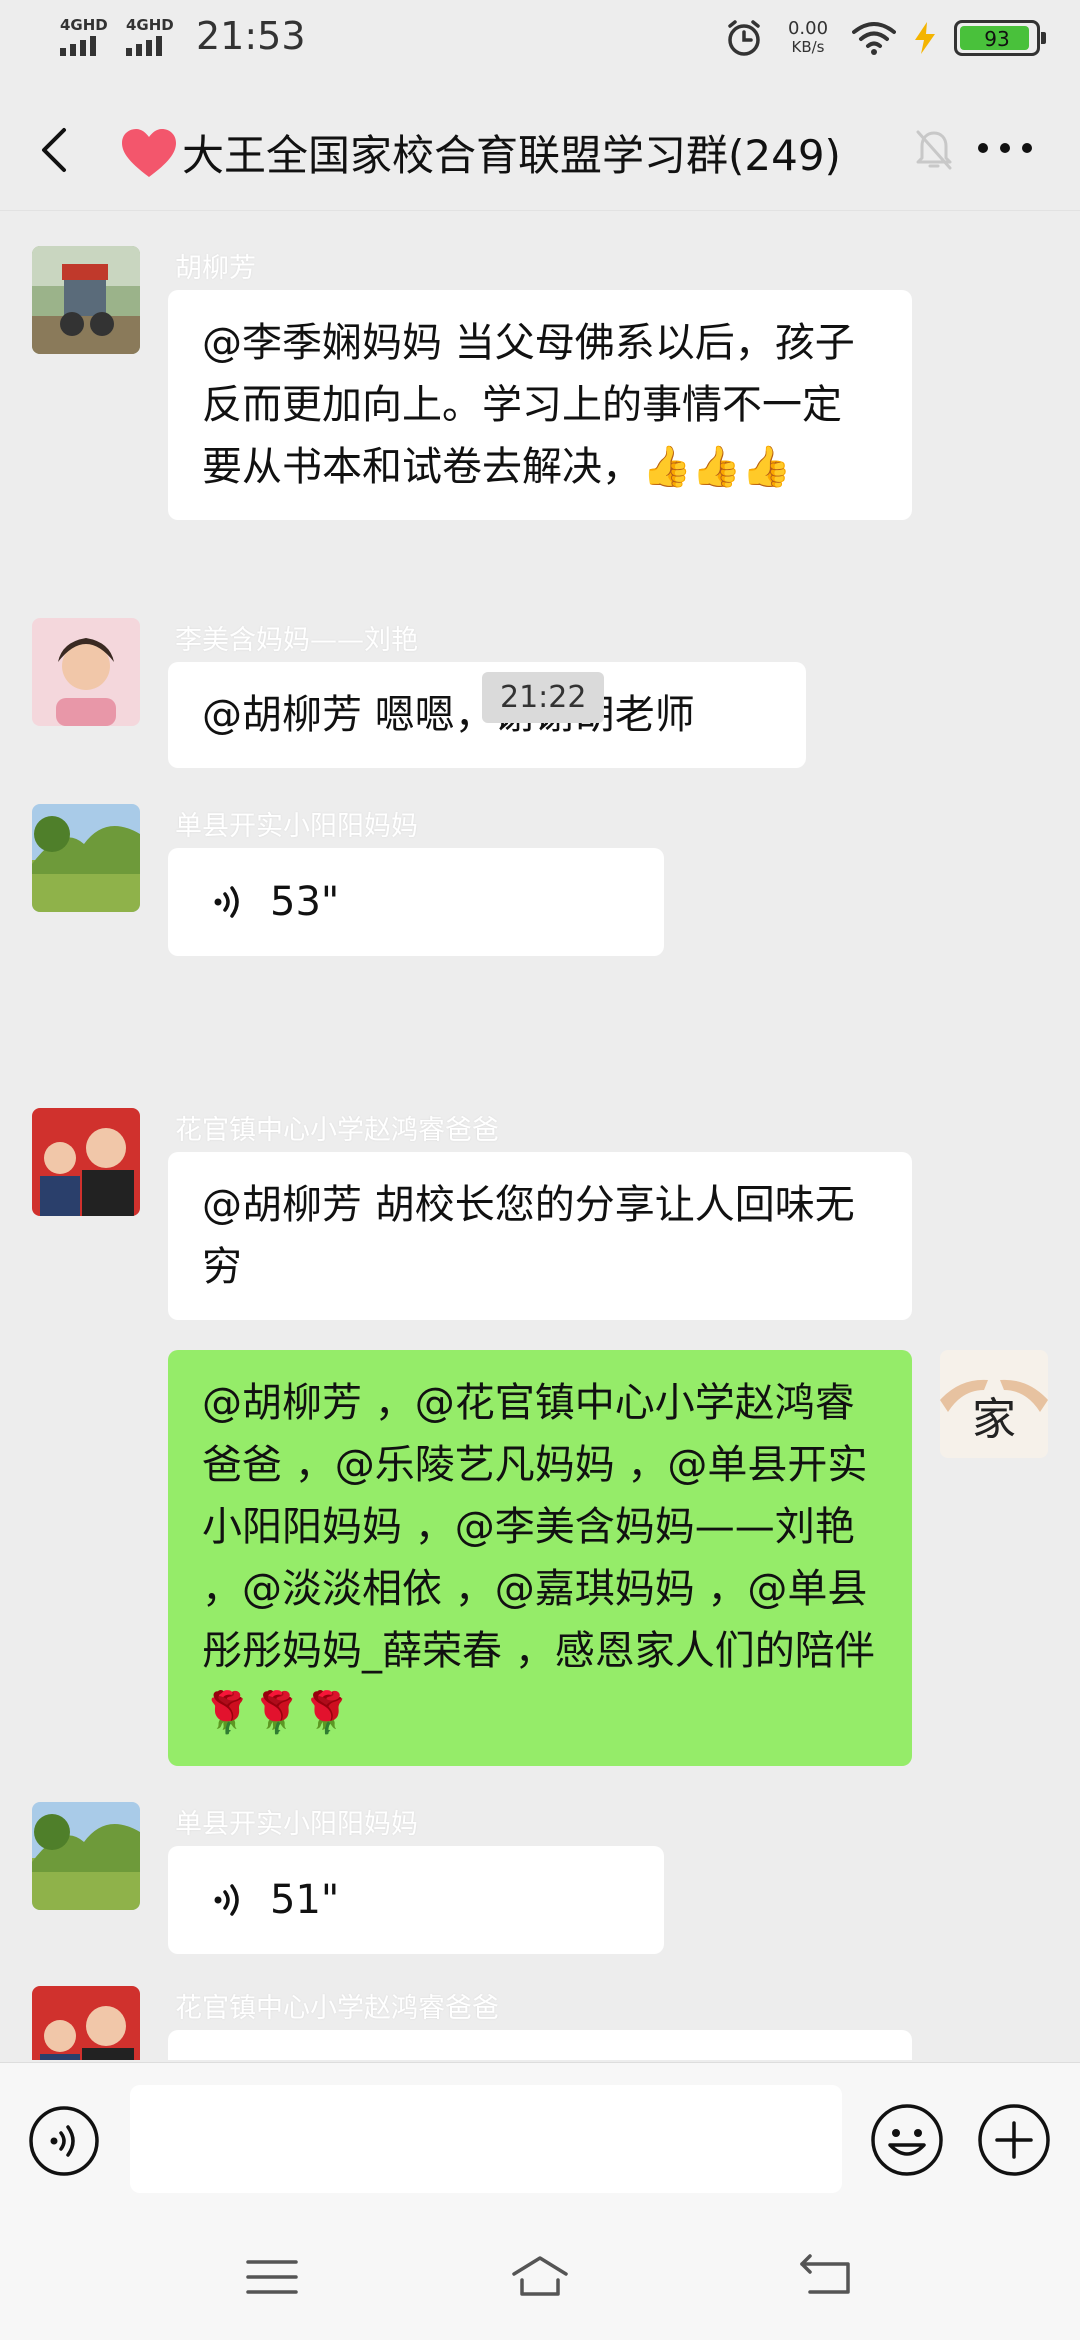  What do you see at coordinates (251, 36) in the screenshot?
I see `clock: 21:53` at bounding box center [251, 36].